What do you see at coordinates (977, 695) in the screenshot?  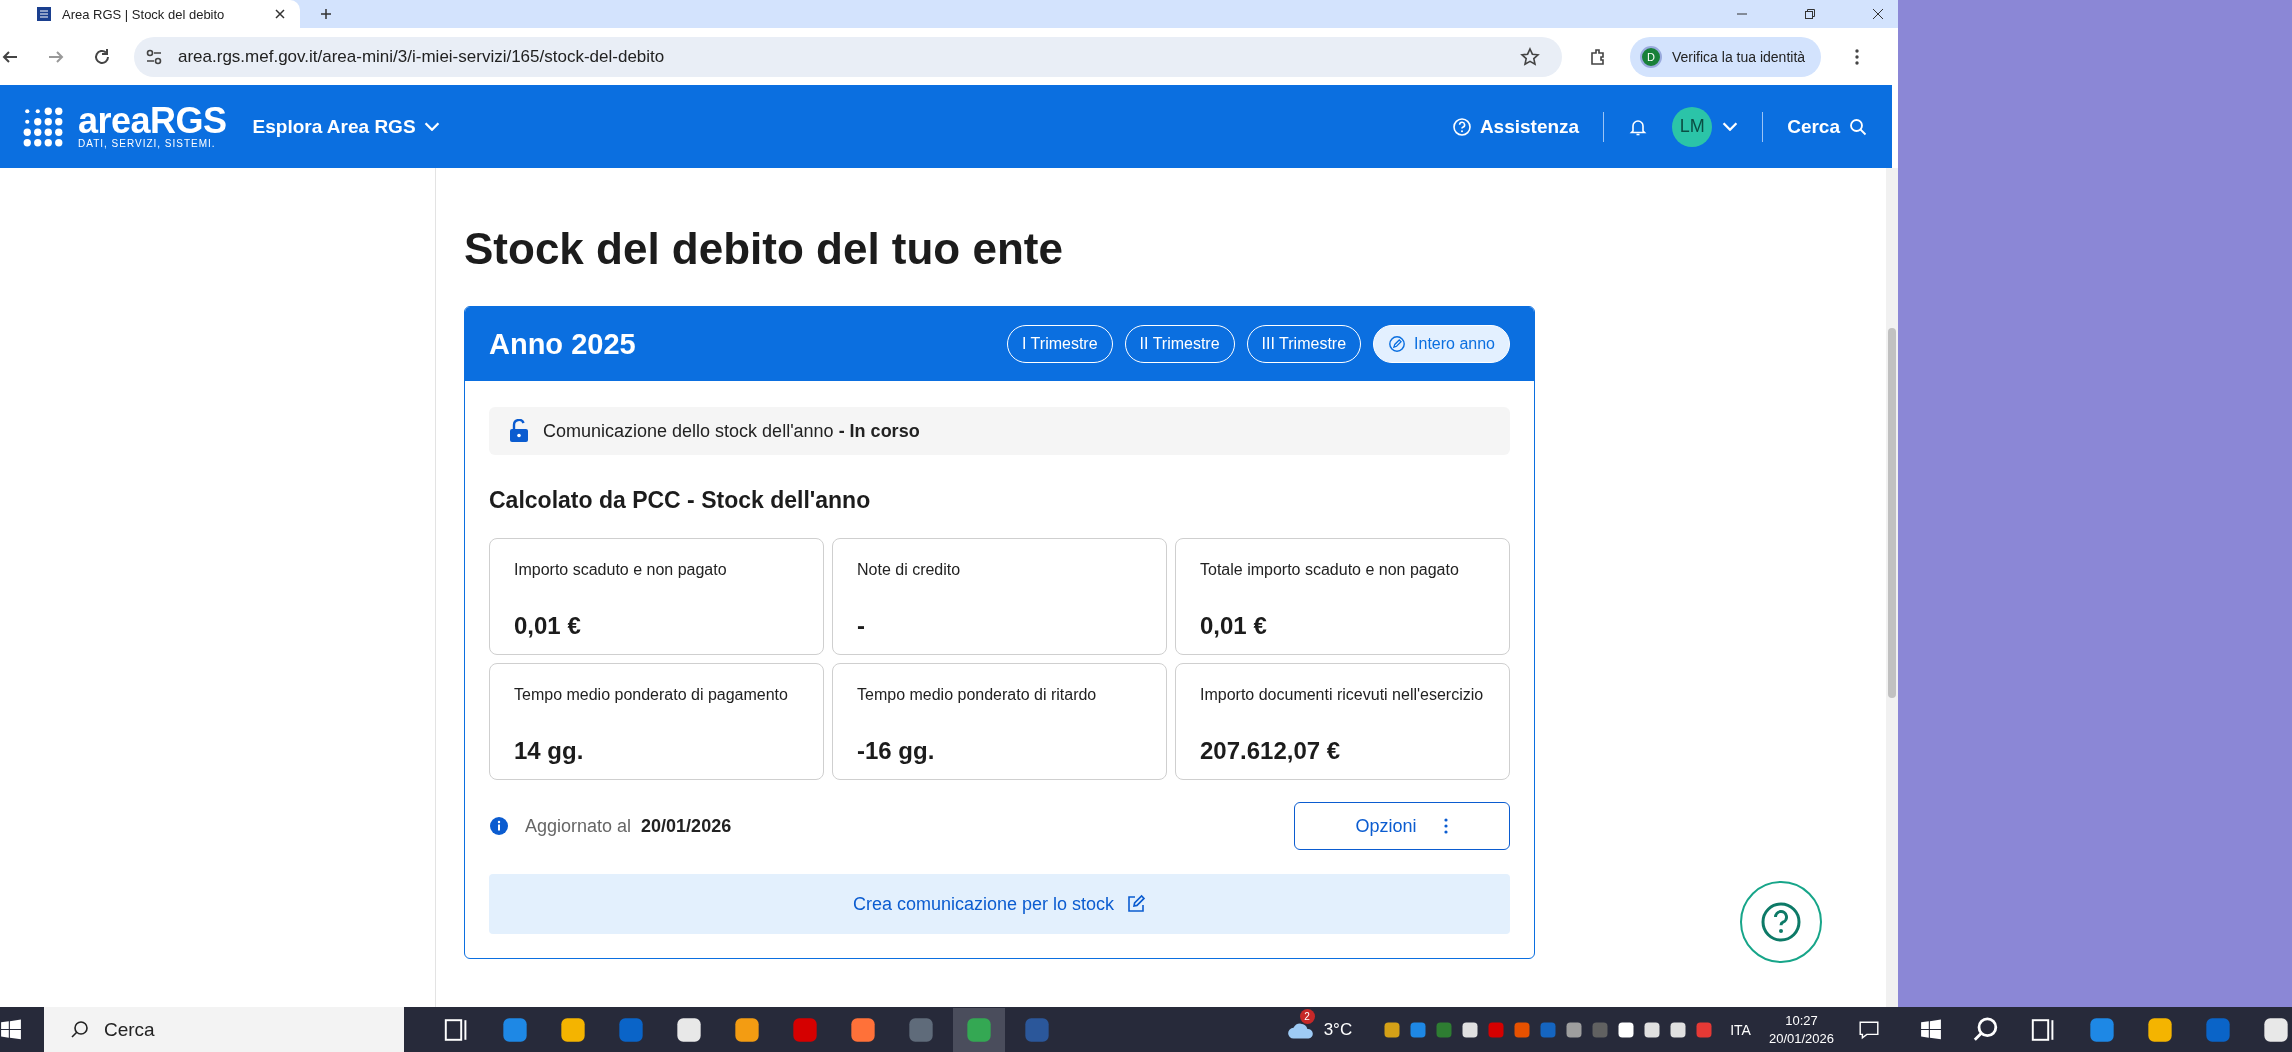 I see `metric-label: Tempo medio ponderato di ritardo` at bounding box center [977, 695].